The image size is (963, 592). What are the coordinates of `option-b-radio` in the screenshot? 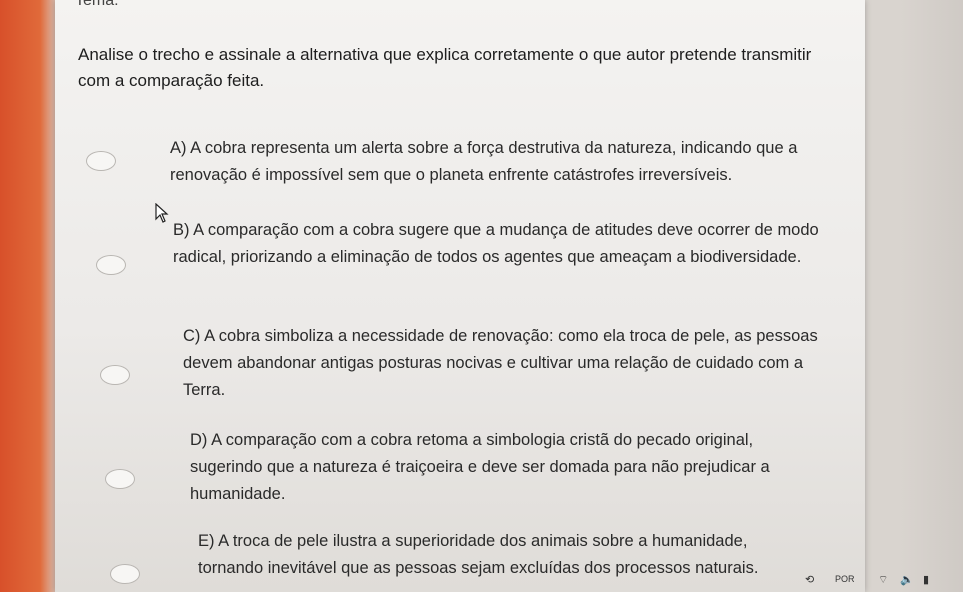 It's located at (111, 265).